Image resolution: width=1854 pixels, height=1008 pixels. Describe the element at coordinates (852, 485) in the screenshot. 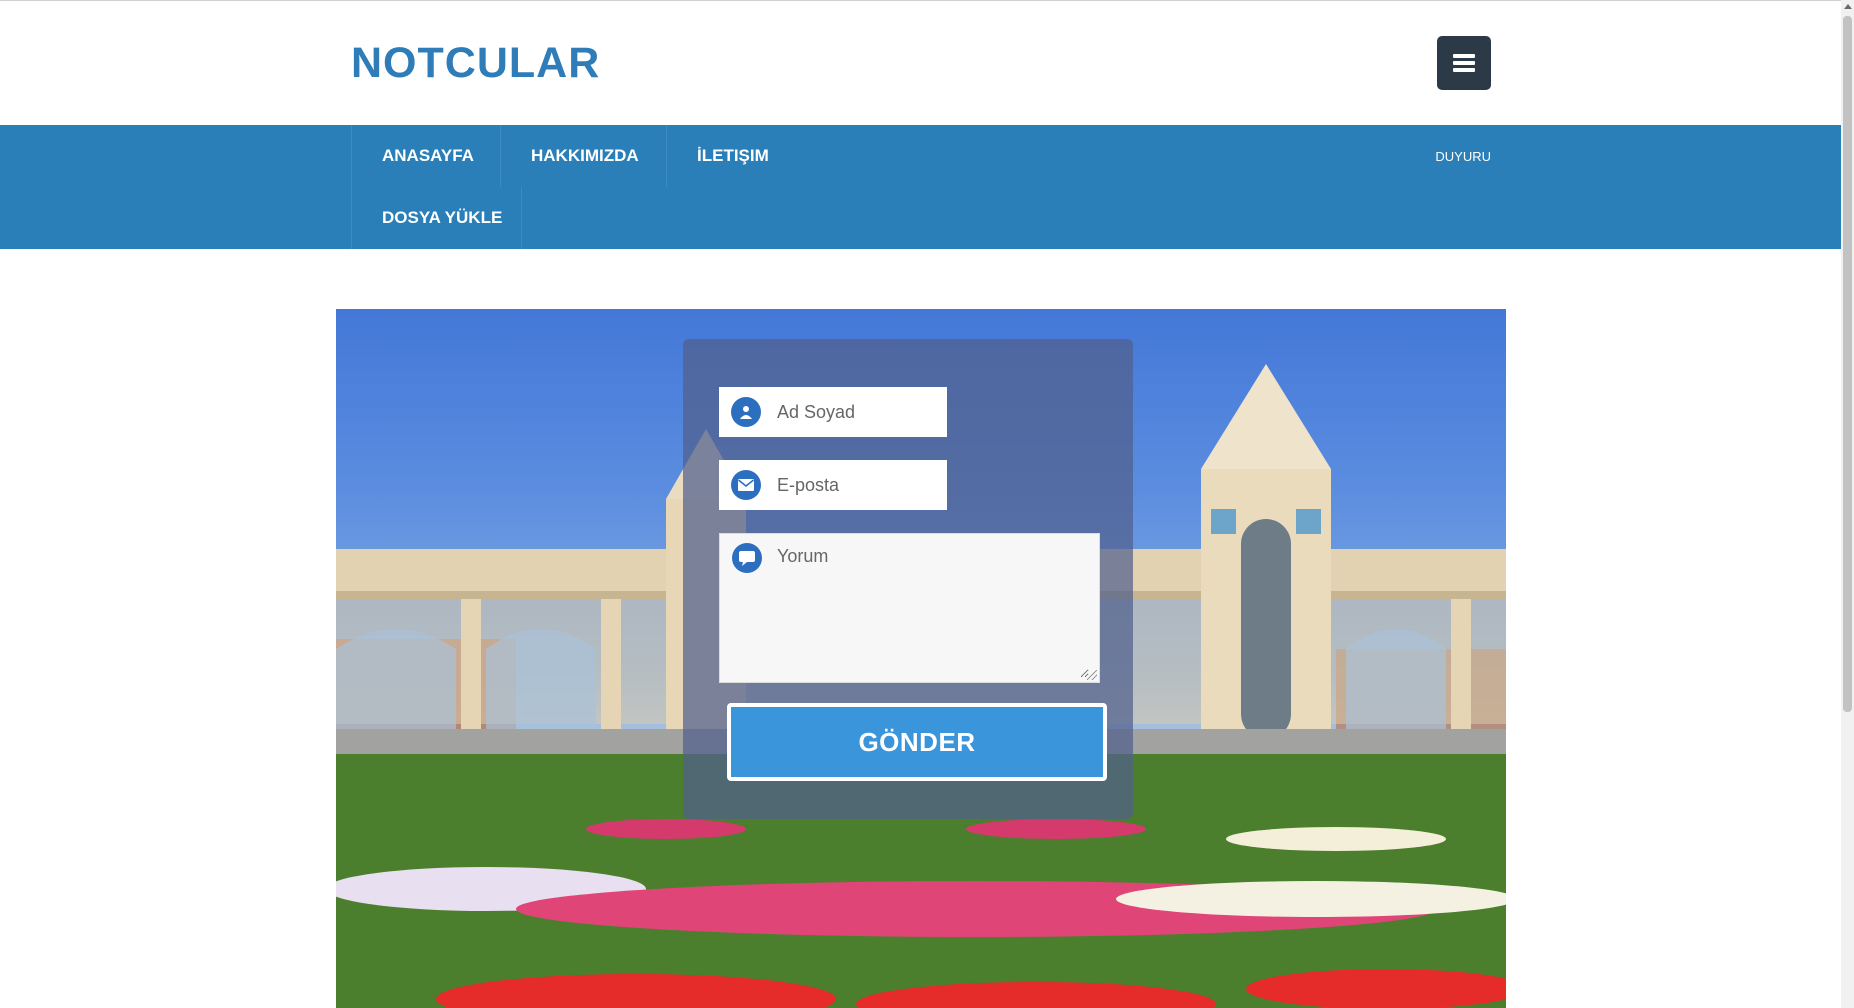

I see `email-input` at that location.